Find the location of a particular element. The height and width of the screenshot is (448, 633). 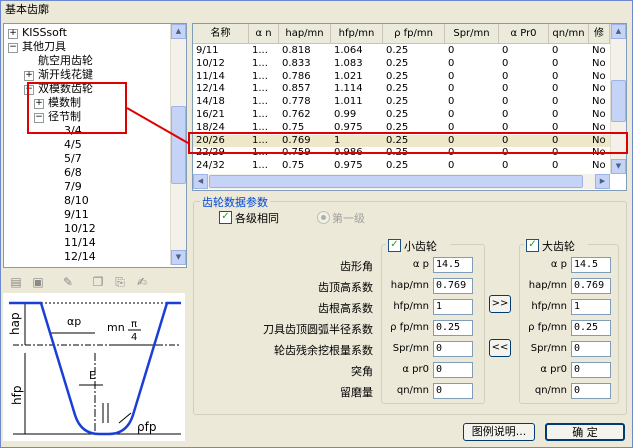

edit-icon: ✎ is located at coordinates (68, 282).